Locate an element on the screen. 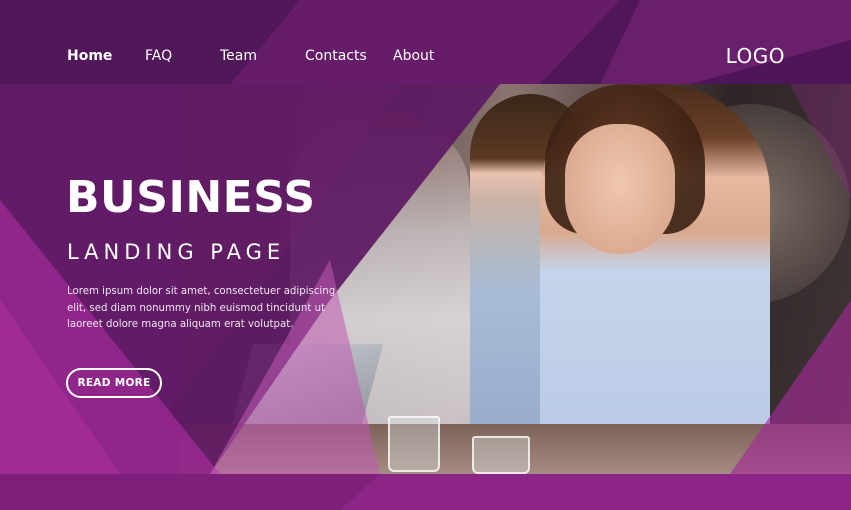 The height and width of the screenshot is (510, 851). logo: LOGO is located at coordinates (755, 56).